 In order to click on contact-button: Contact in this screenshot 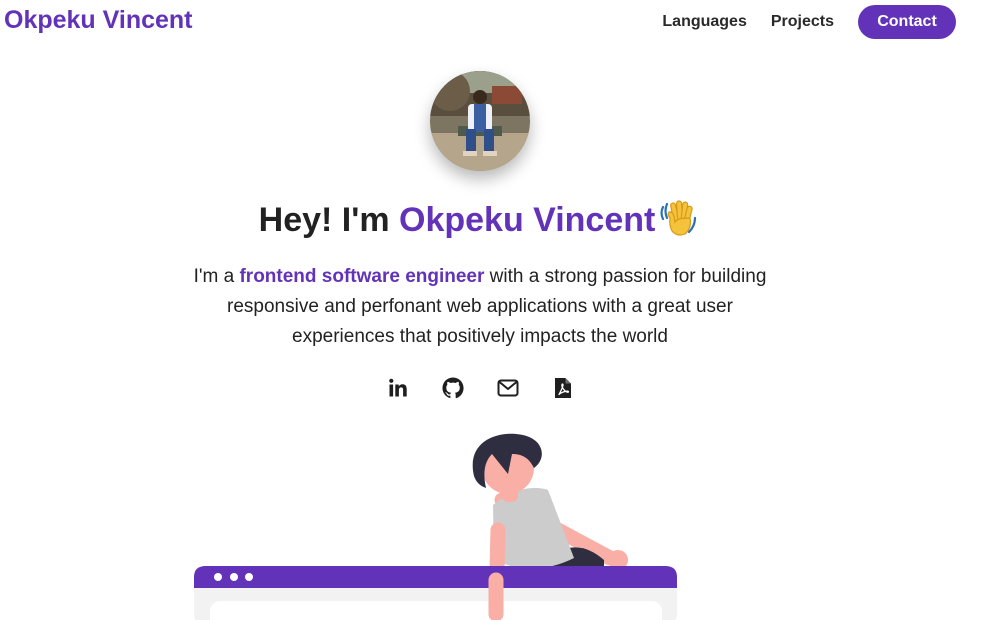, I will do `click(907, 22)`.